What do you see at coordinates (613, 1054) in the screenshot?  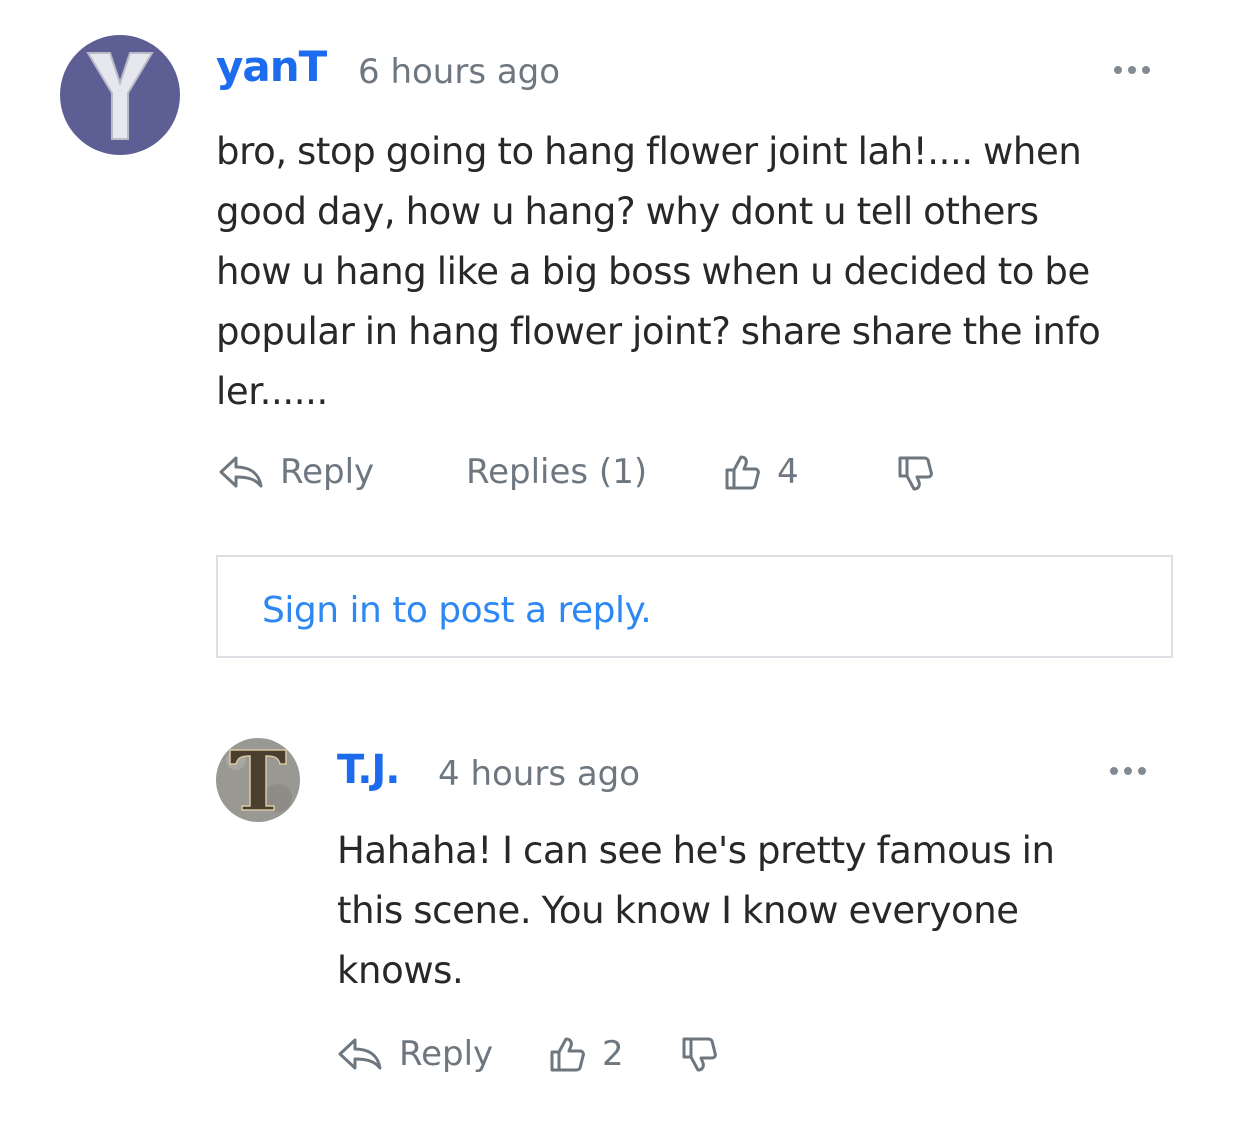 I see `like-count: 2` at bounding box center [613, 1054].